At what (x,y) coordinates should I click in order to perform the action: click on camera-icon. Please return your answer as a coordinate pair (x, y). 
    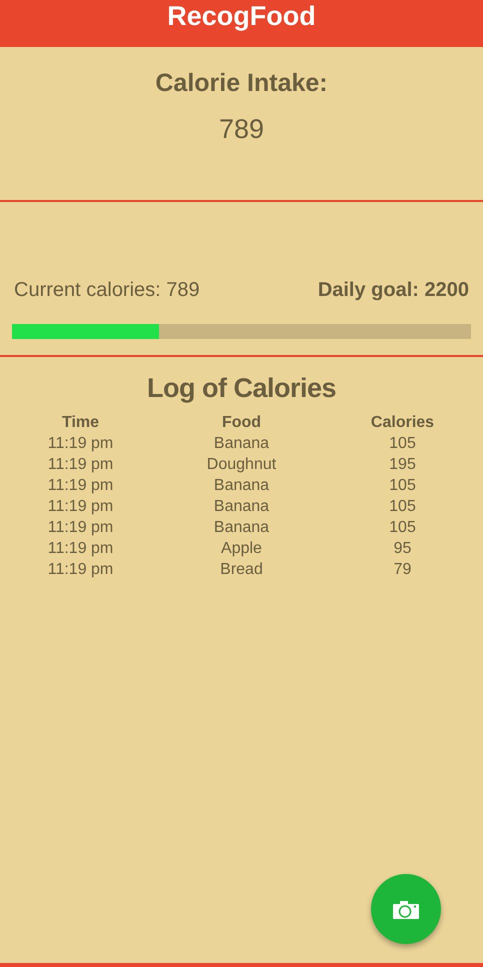
    Looking at the image, I should click on (406, 909).